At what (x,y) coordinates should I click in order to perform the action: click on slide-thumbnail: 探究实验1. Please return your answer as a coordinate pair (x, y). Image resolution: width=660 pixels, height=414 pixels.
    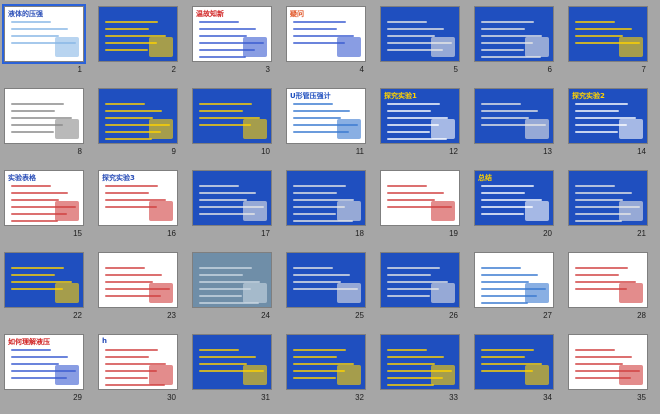
    Looking at the image, I should click on (420, 116).